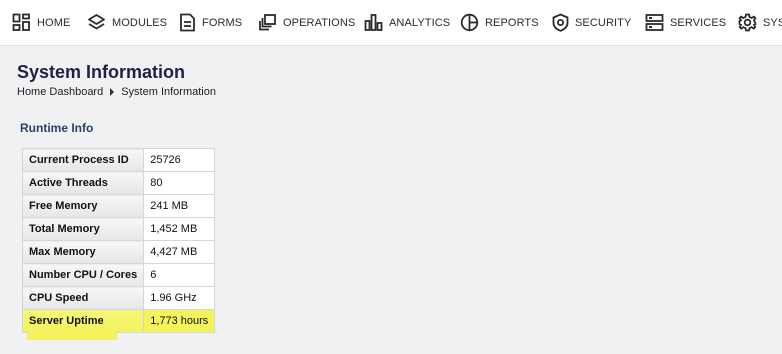 The height and width of the screenshot is (354, 782). I want to click on page-title: System Information, so click(101, 72).